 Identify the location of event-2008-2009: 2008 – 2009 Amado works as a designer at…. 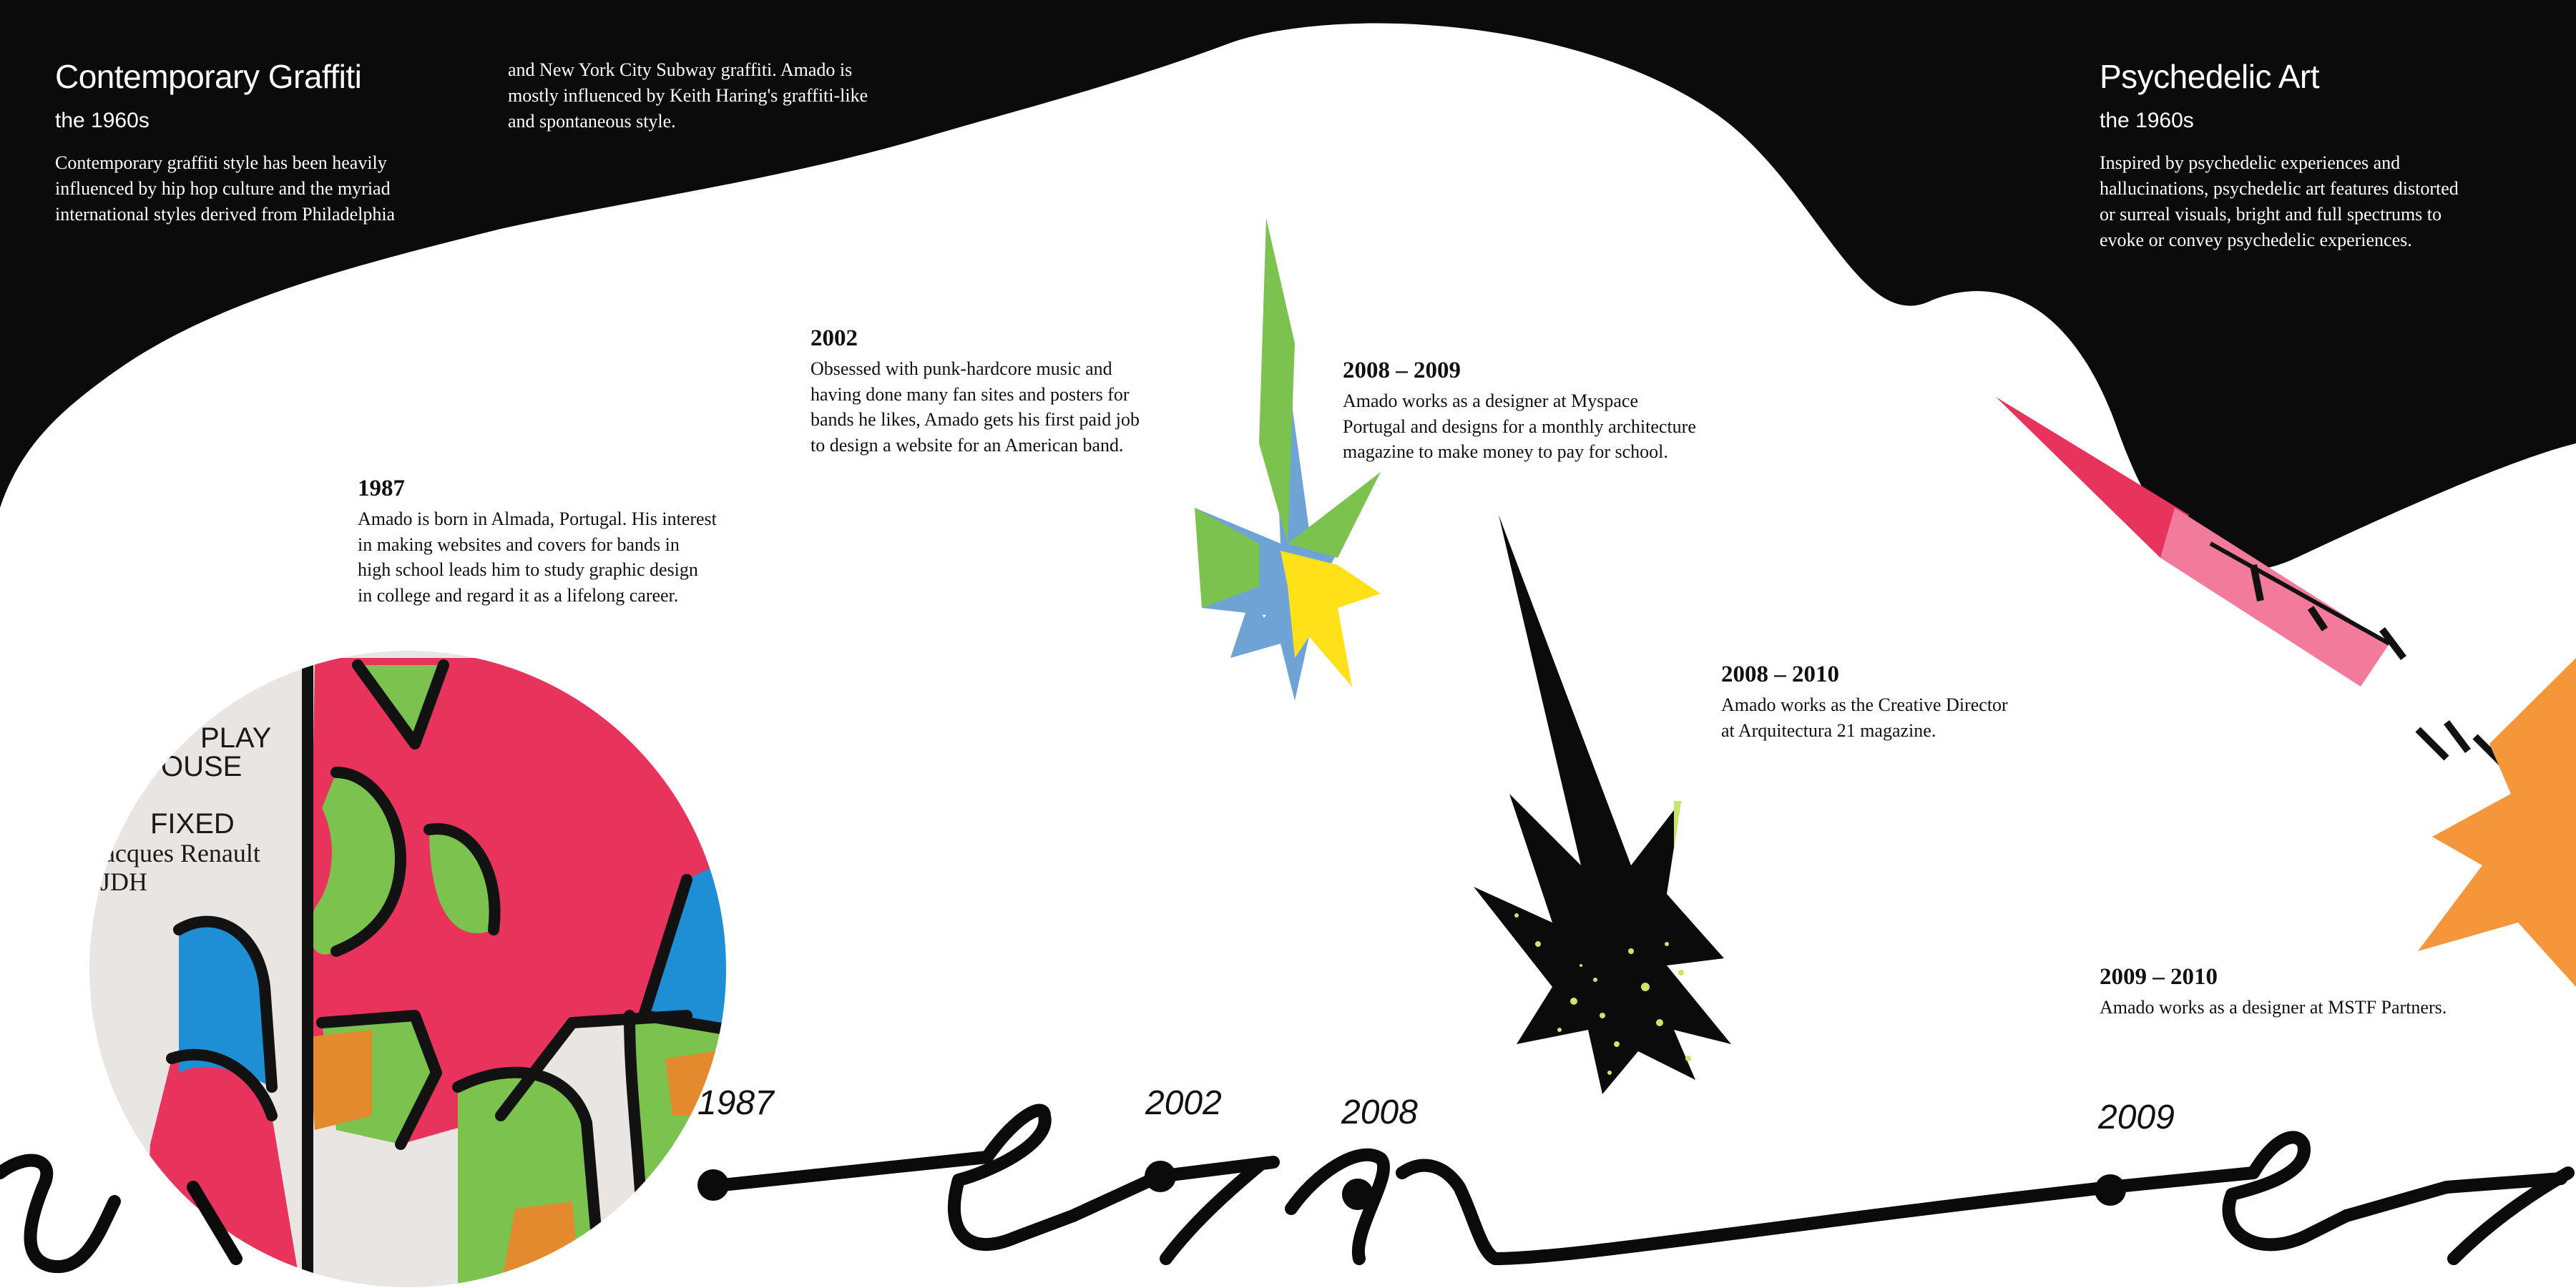
(1572, 412).